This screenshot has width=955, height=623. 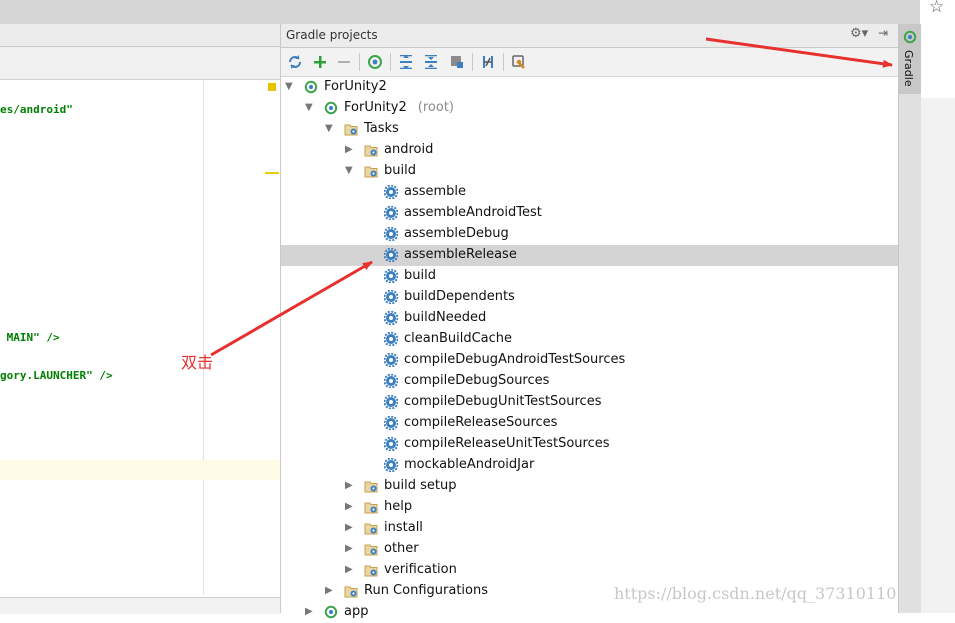 What do you see at coordinates (56, 375) in the screenshot?
I see `code-line: gory.LAUNCHER" />` at bounding box center [56, 375].